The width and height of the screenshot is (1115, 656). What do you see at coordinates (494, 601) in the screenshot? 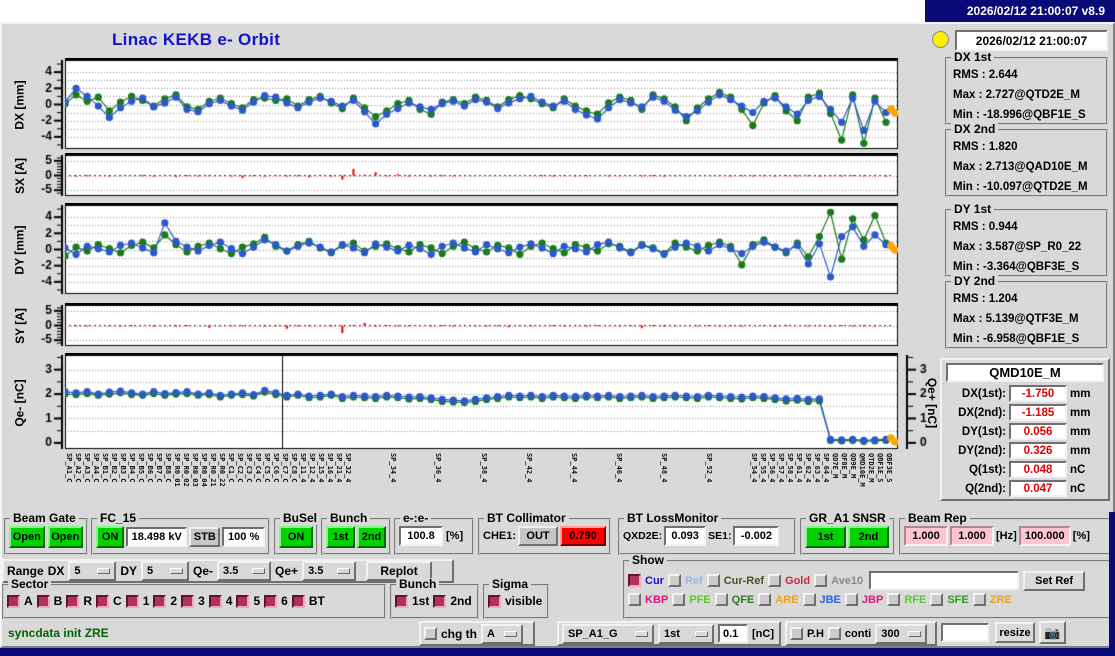
I see `sigma-checkbox-visible` at bounding box center [494, 601].